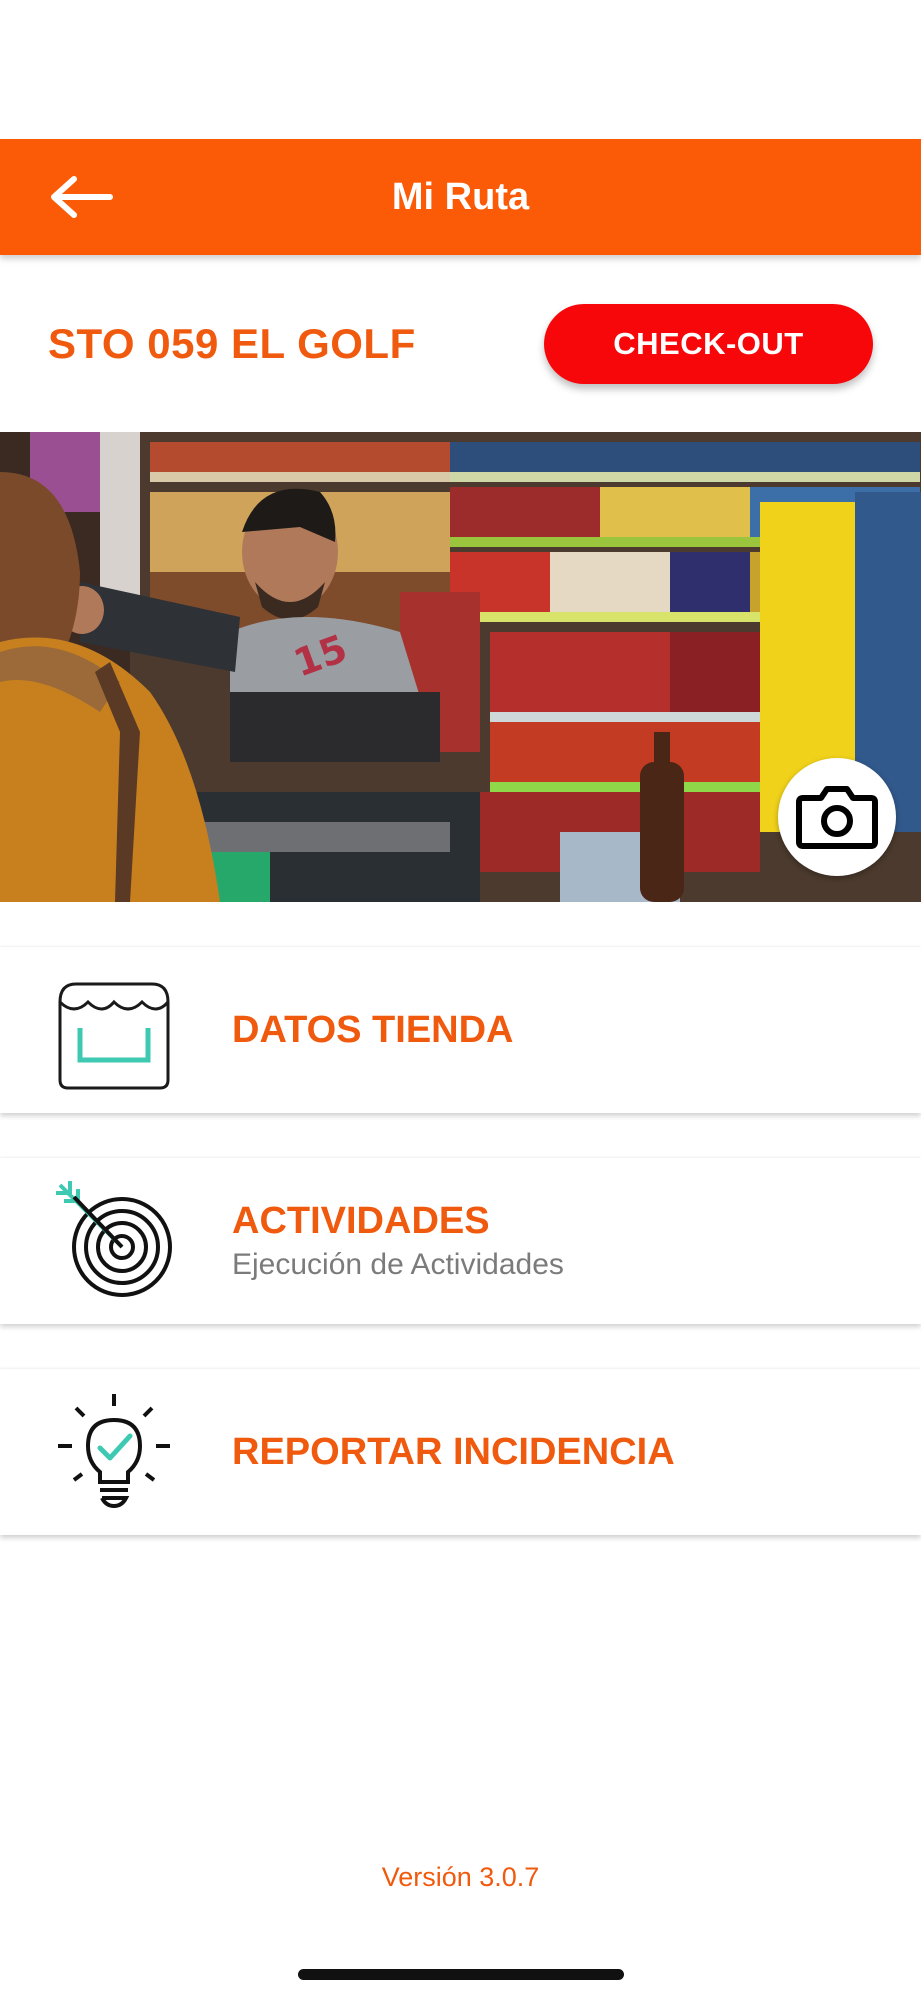  What do you see at coordinates (453, 1452) in the screenshot?
I see `menu-item-label: REPORTAR INCIDENCIA` at bounding box center [453, 1452].